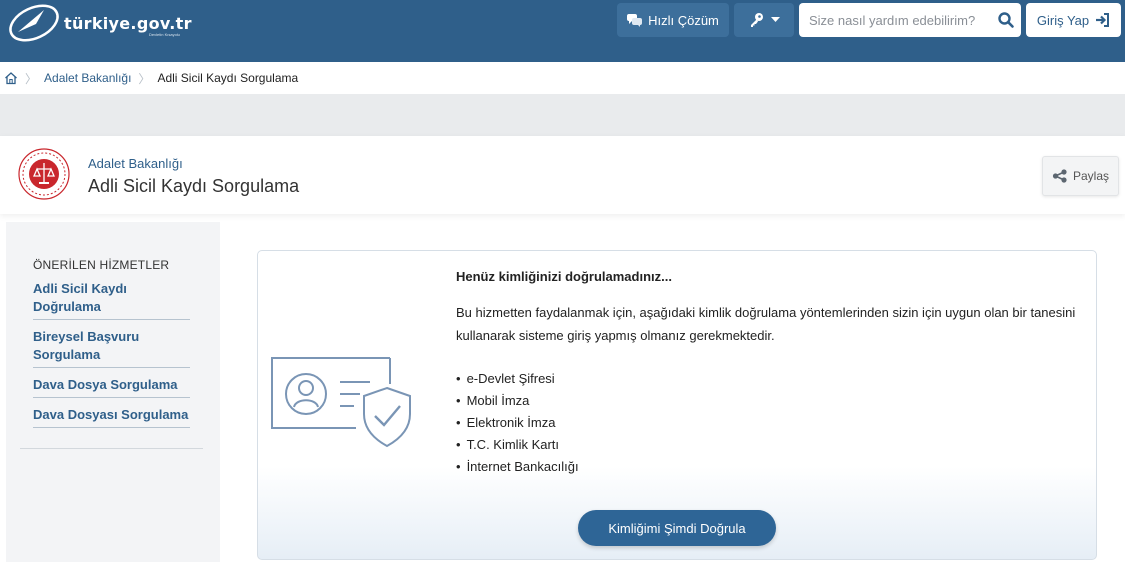 The height and width of the screenshot is (562, 1125). I want to click on sidebar-item-case-files-query: Dava Dosyası Sorgulama, so click(111, 416).